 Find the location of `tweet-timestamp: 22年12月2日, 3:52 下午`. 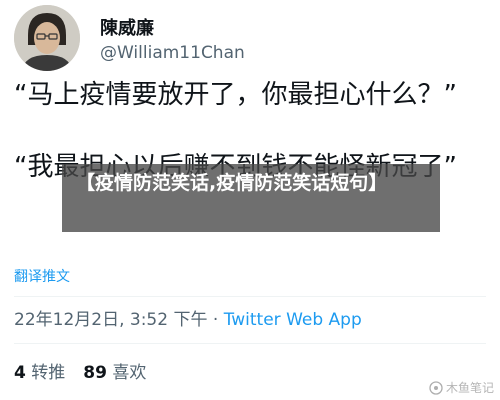

tweet-timestamp: 22年12月2日, 3:52 下午 is located at coordinates (110, 320).